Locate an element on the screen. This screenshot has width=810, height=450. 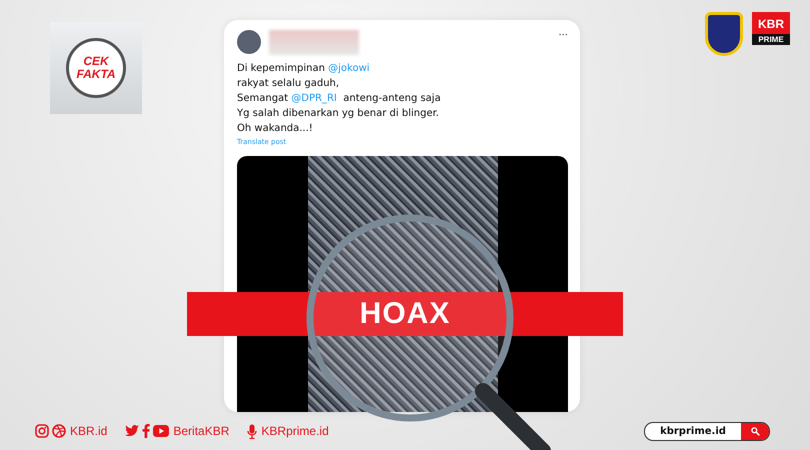
search-icon is located at coordinates (755, 431).